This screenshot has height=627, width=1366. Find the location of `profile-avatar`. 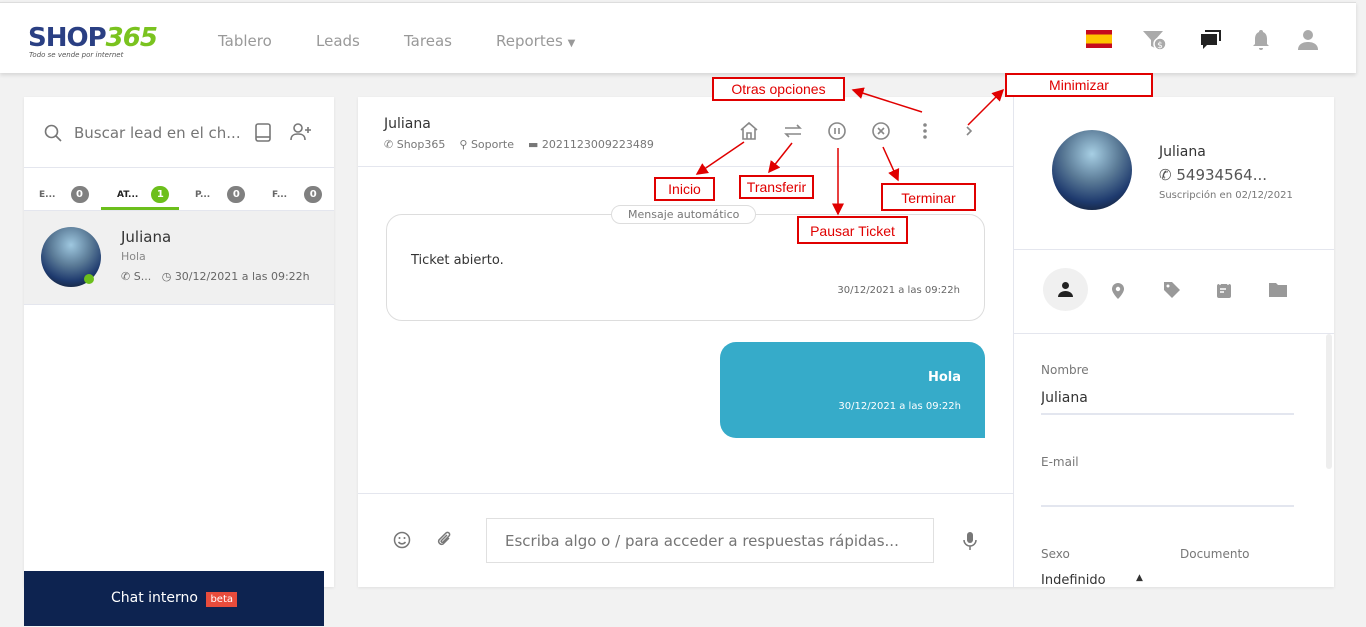

profile-avatar is located at coordinates (1092, 170).